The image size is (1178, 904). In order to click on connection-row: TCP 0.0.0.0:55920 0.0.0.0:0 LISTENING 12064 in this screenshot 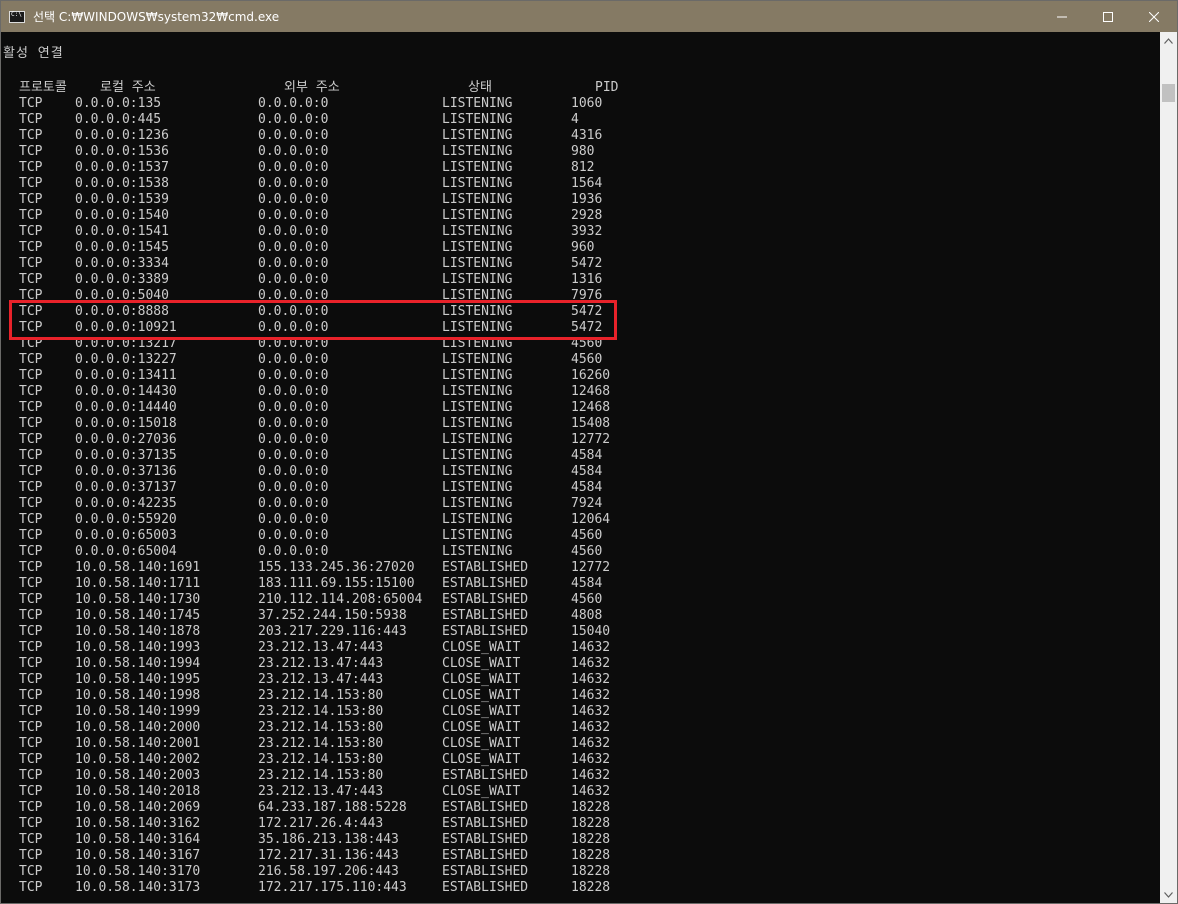, I will do `click(581, 520)`.